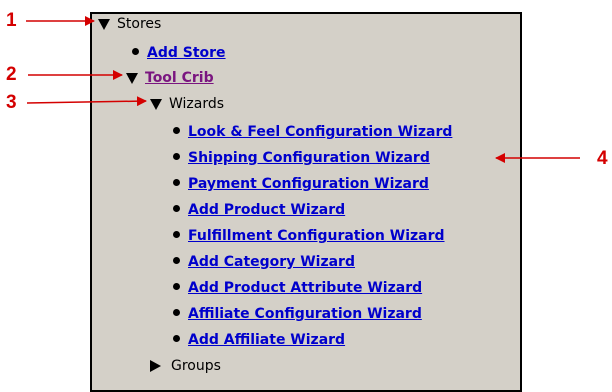 The width and height of the screenshot is (612, 392). What do you see at coordinates (11, 74) in the screenshot?
I see `callout-number: 2` at bounding box center [11, 74].